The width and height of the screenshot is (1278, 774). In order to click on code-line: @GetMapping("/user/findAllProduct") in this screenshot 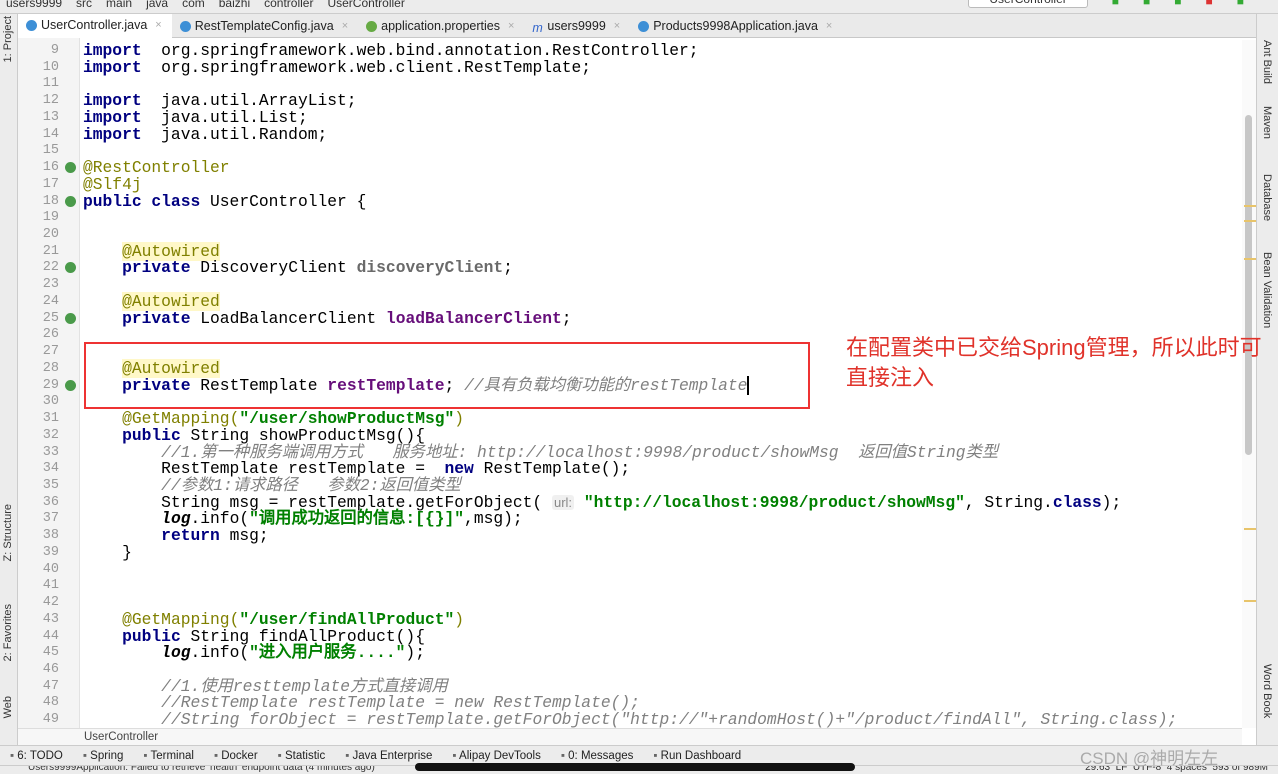, I will do `click(662, 619)`.